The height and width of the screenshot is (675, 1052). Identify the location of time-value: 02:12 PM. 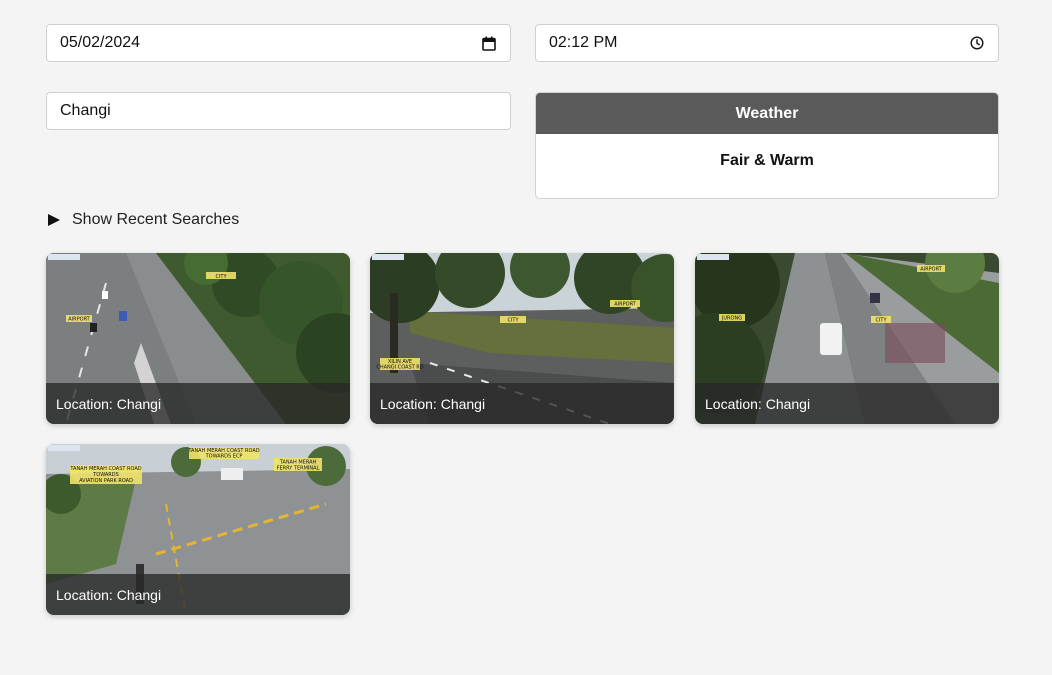
(583, 42).